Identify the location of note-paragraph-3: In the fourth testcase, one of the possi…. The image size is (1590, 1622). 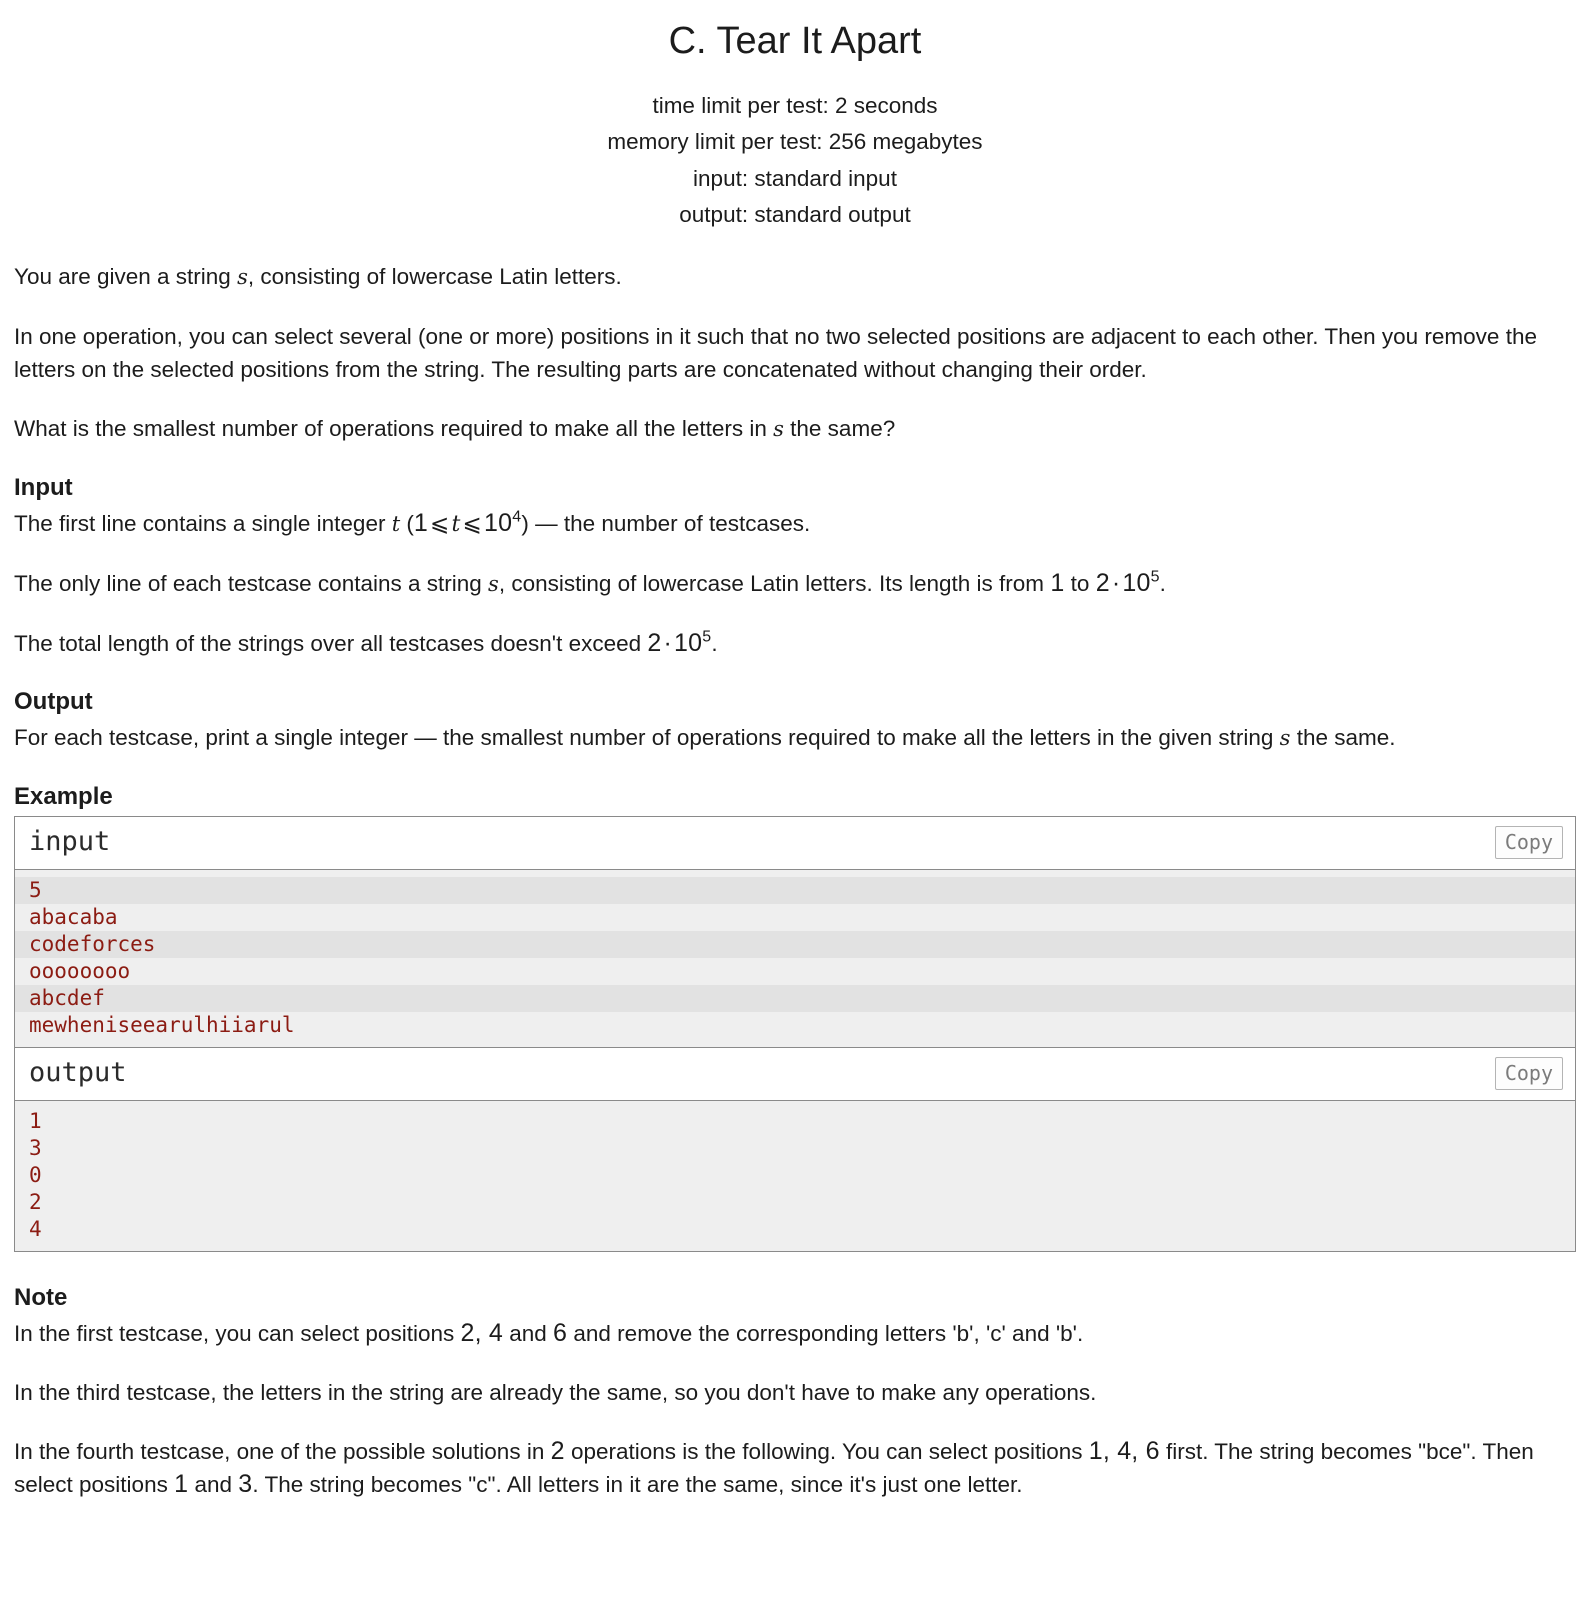
(795, 1468).